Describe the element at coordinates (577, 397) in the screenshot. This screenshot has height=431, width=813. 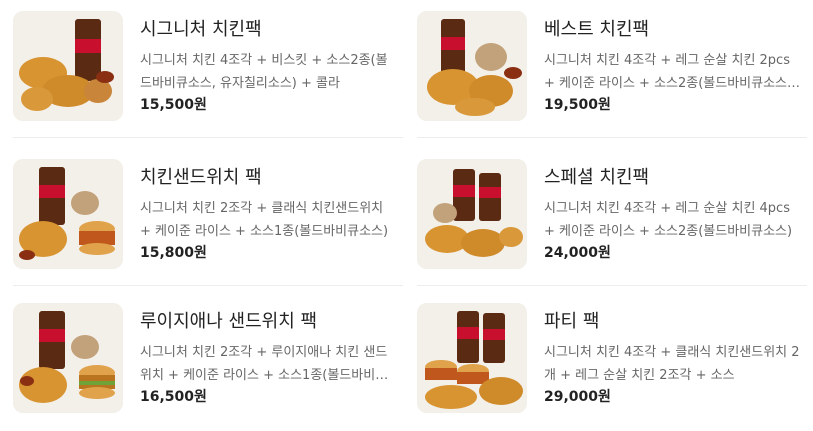
I see `menu-item-price: 29,000원` at that location.